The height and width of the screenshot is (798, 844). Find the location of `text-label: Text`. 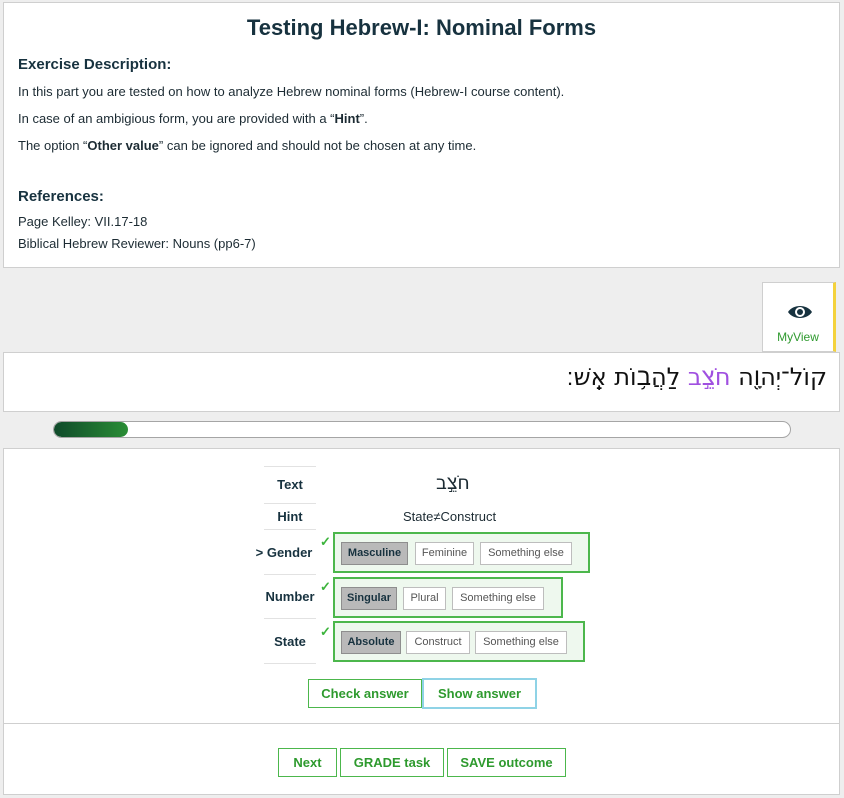

text-label: Text is located at coordinates (290, 484).